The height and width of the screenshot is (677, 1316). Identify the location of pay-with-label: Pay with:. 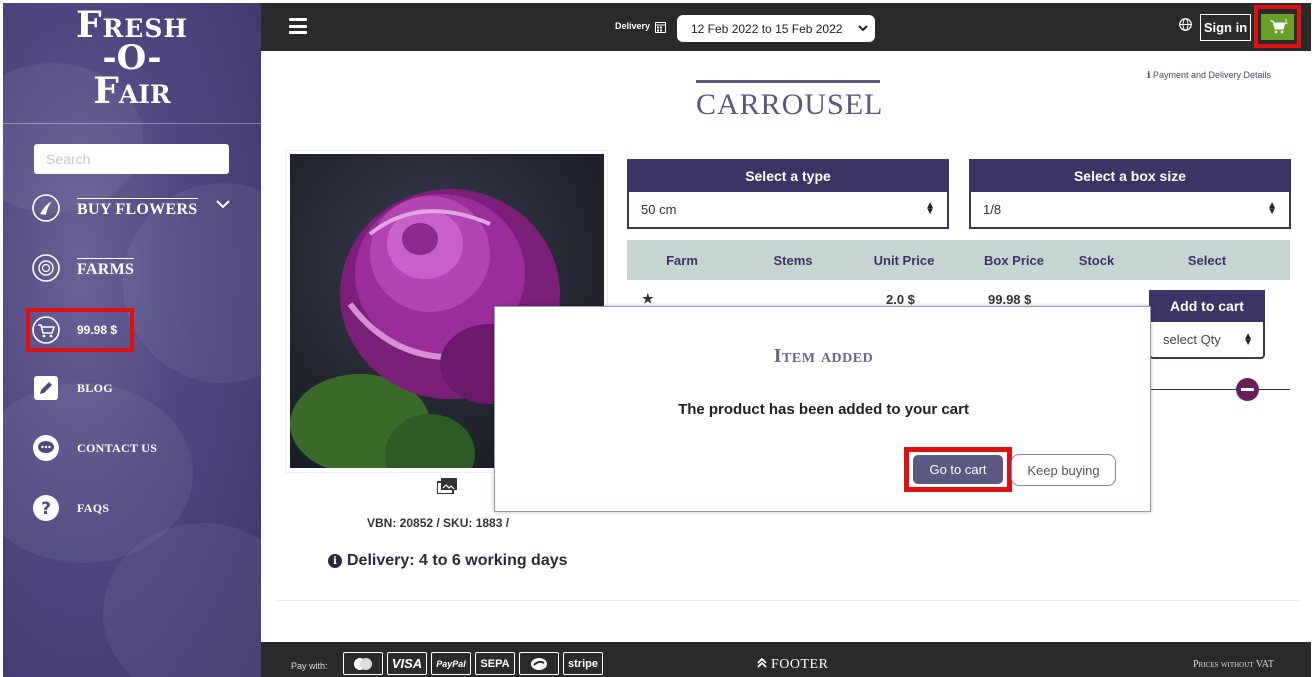
(309, 666).